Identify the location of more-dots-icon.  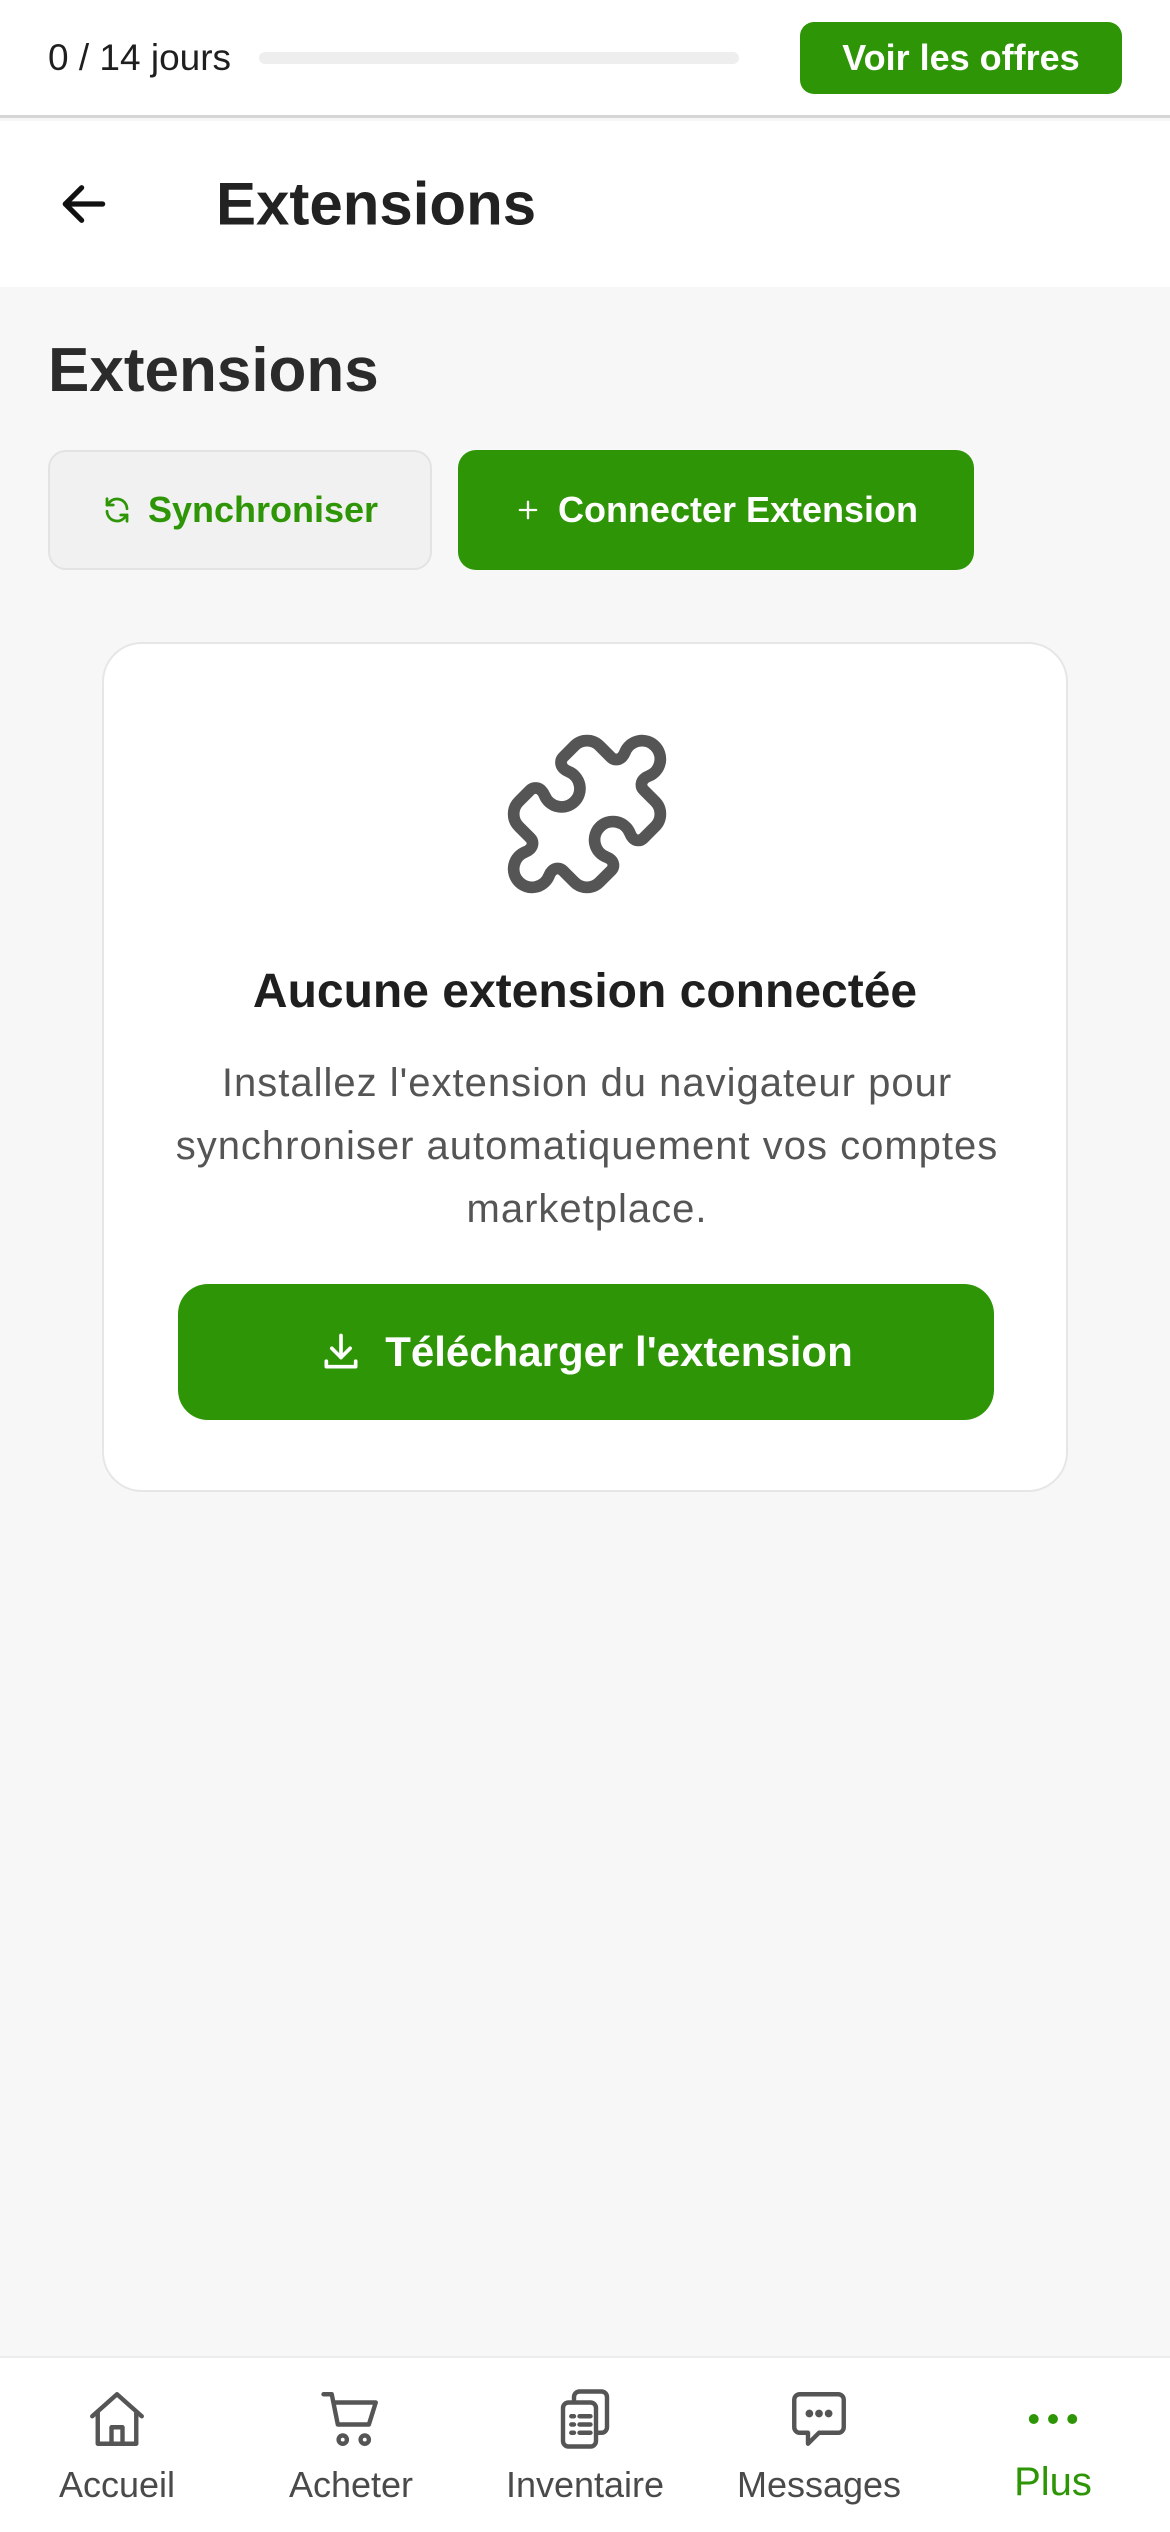
(1053, 2419).